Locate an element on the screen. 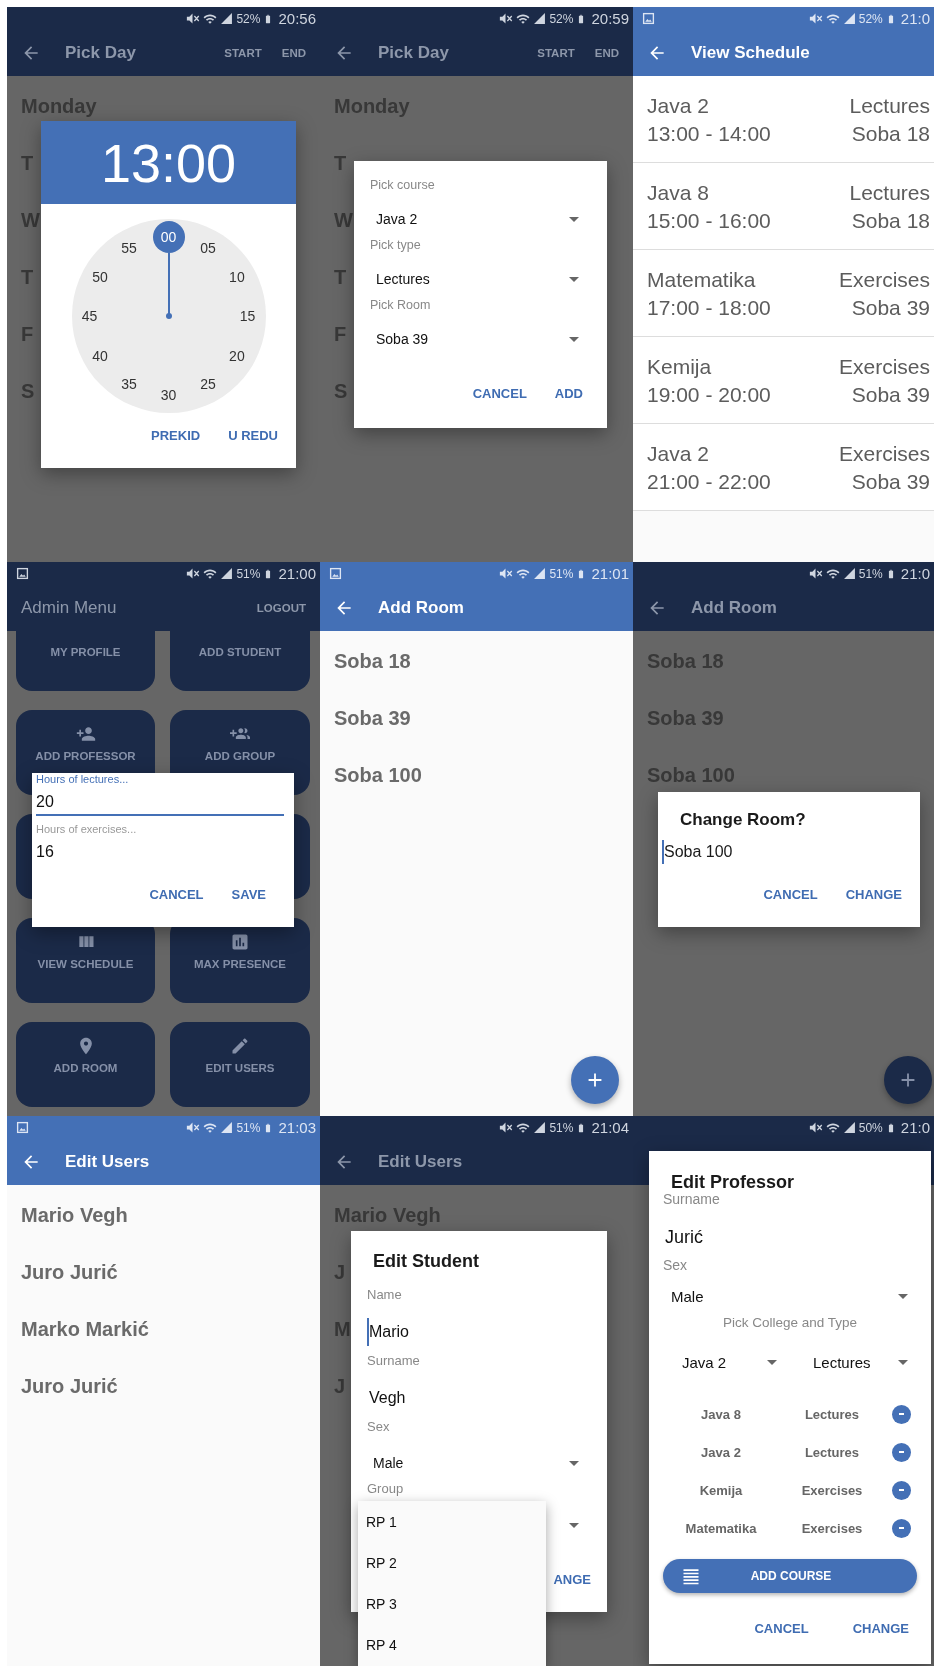 This screenshot has width=934, height=1668. clock-time: 21:01 is located at coordinates (610, 573).